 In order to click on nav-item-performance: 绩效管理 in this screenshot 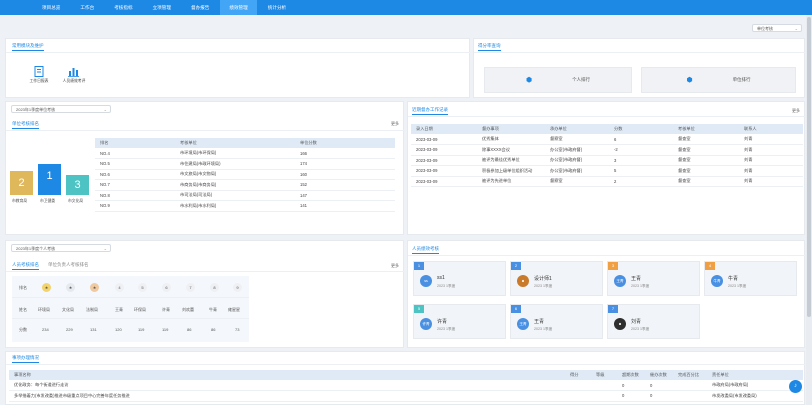, I will do `click(238, 7)`.